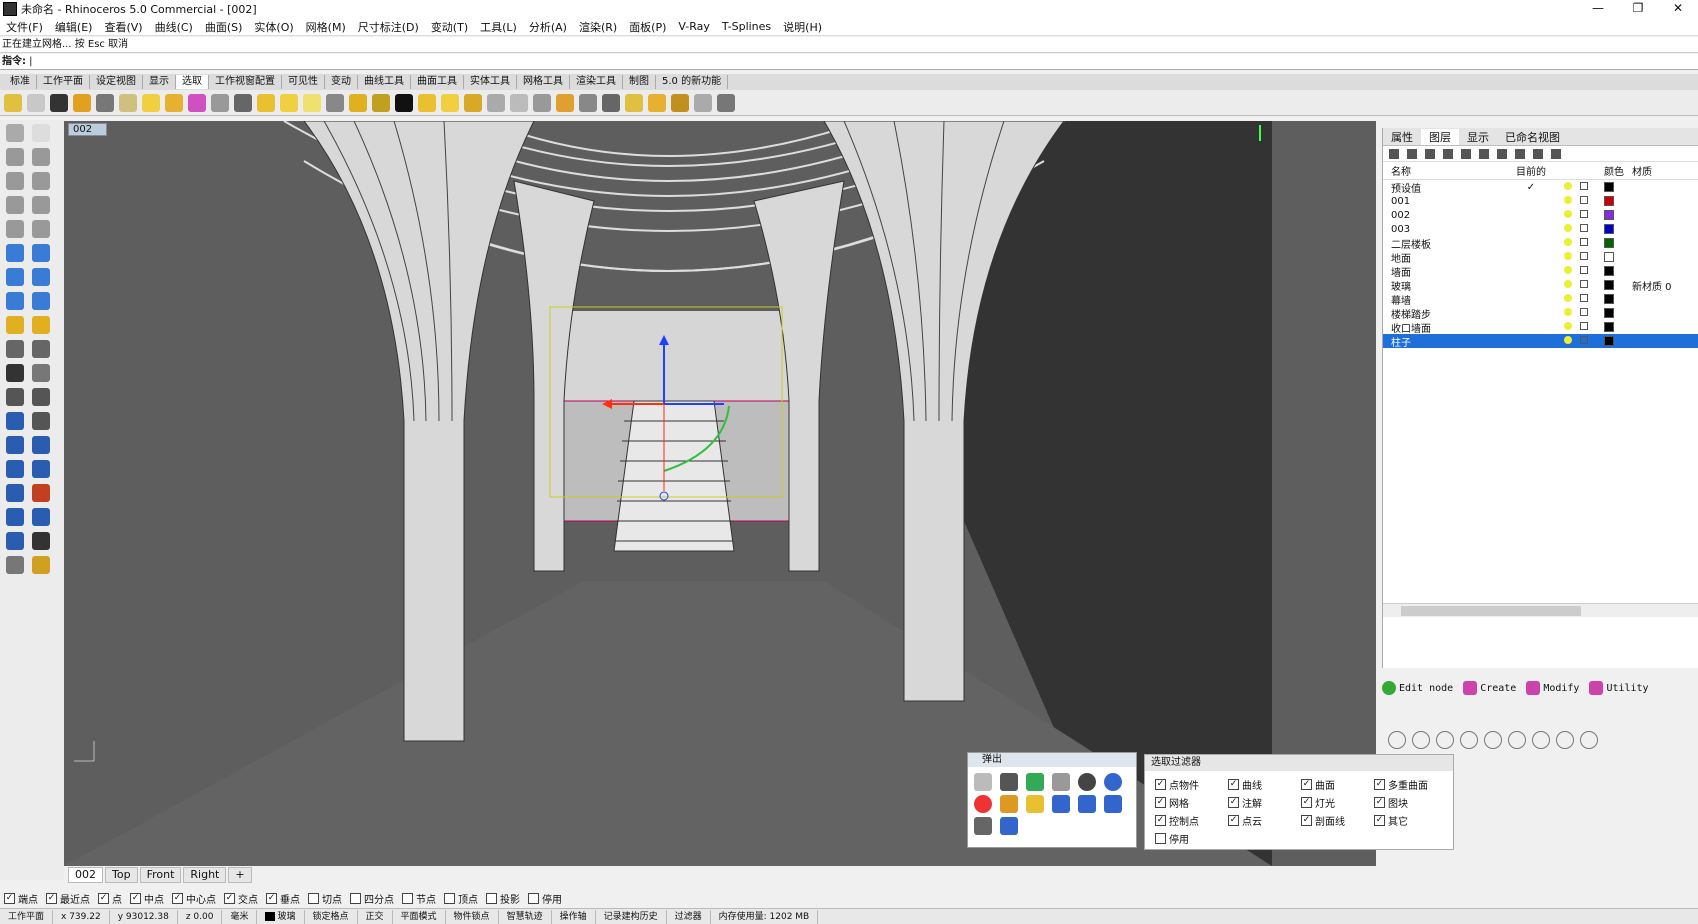 This screenshot has width=1698, height=924. What do you see at coordinates (41, 325) in the screenshot?
I see `split-icon` at bounding box center [41, 325].